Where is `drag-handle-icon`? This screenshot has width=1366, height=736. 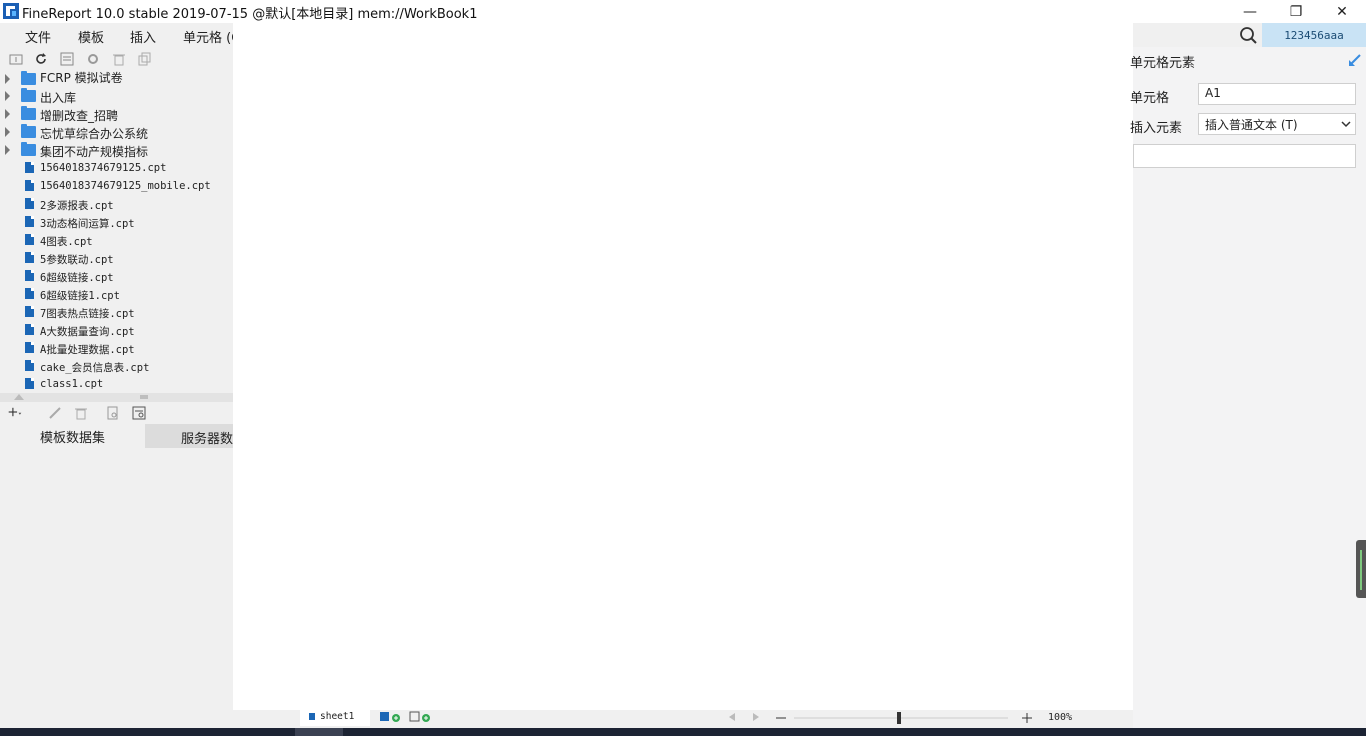
drag-handle-icon is located at coordinates (144, 397).